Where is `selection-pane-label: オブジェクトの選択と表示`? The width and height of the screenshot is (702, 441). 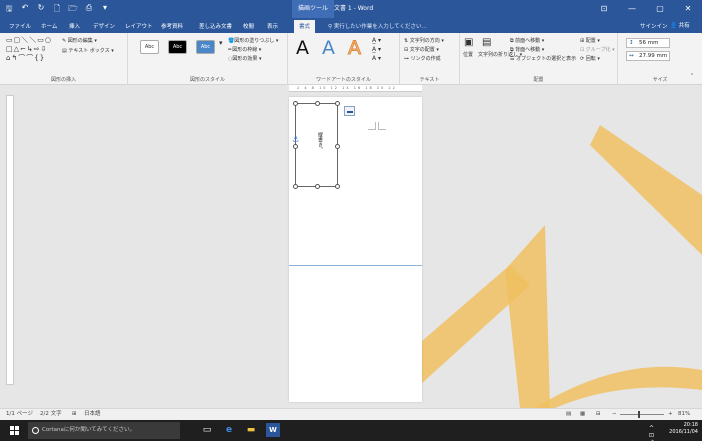
selection-pane-label: オブジェクトの選択と表示 is located at coordinates (546, 59).